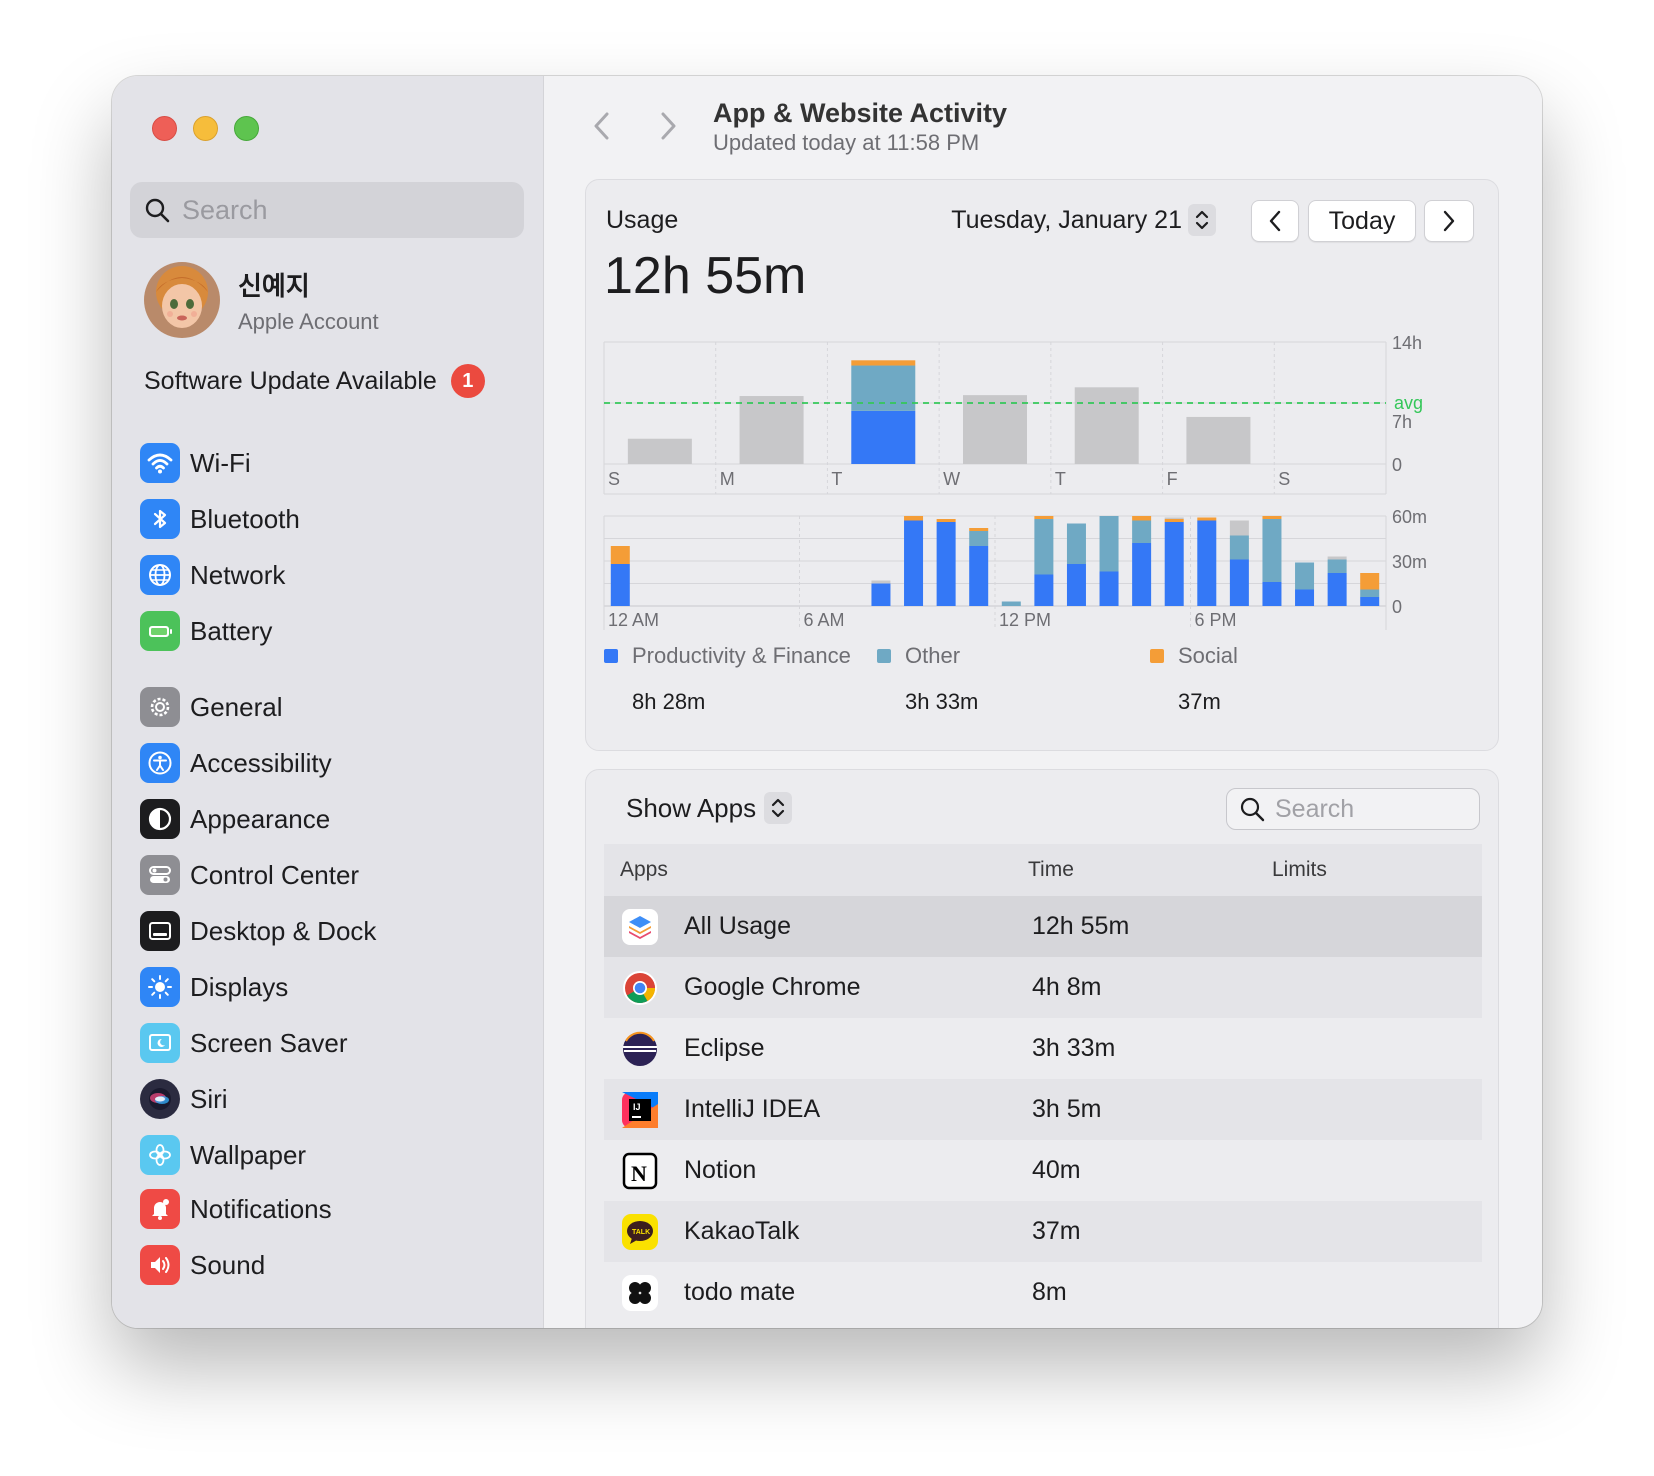  What do you see at coordinates (332, 210) in the screenshot?
I see `sidebar-search-input` at bounding box center [332, 210].